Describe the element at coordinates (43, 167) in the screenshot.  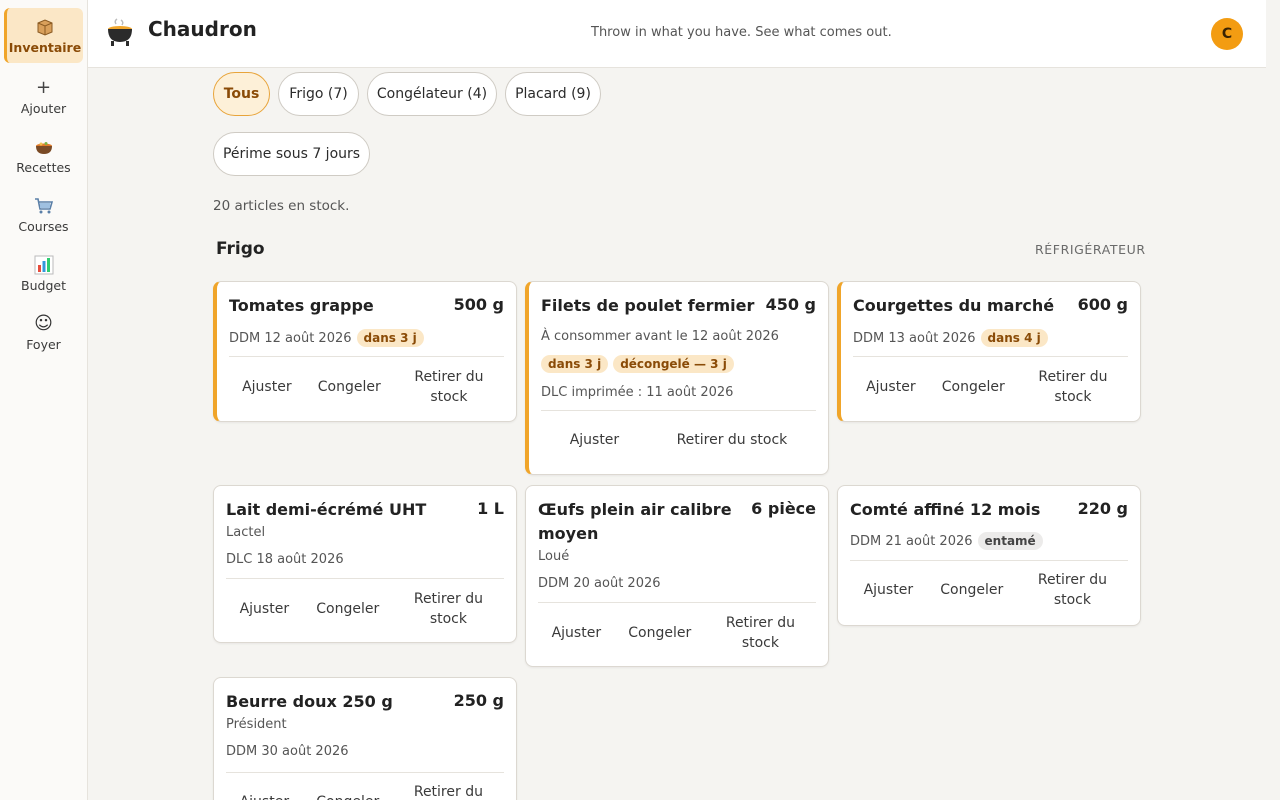
I see `sidebar-item-label: Recettes` at that location.